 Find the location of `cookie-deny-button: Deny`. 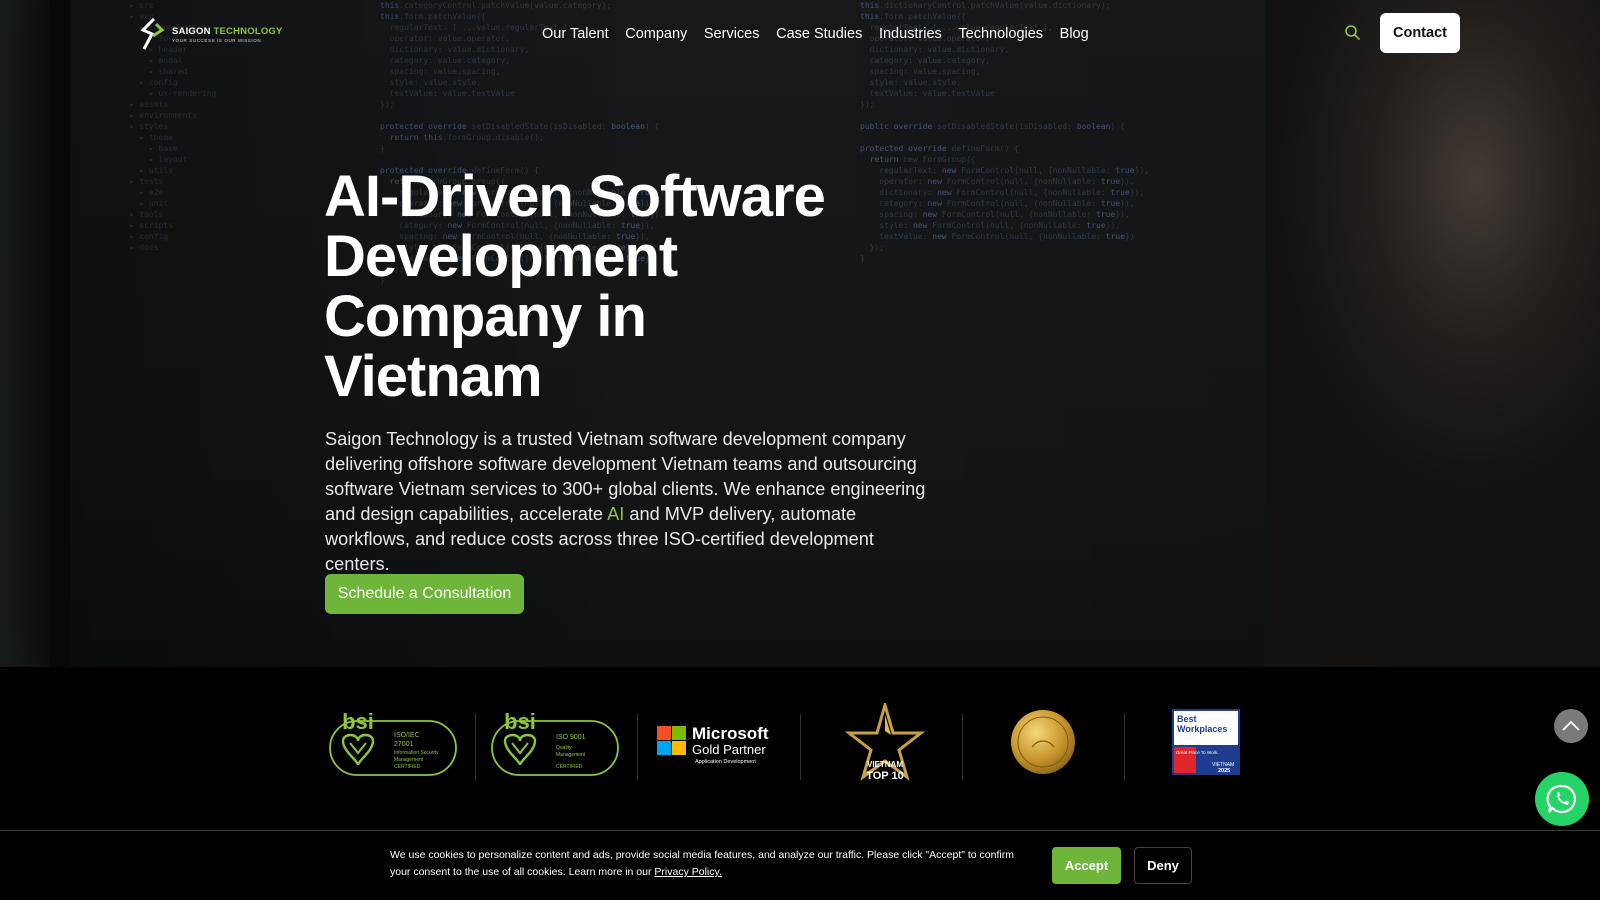

cookie-deny-button: Deny is located at coordinates (1163, 865).